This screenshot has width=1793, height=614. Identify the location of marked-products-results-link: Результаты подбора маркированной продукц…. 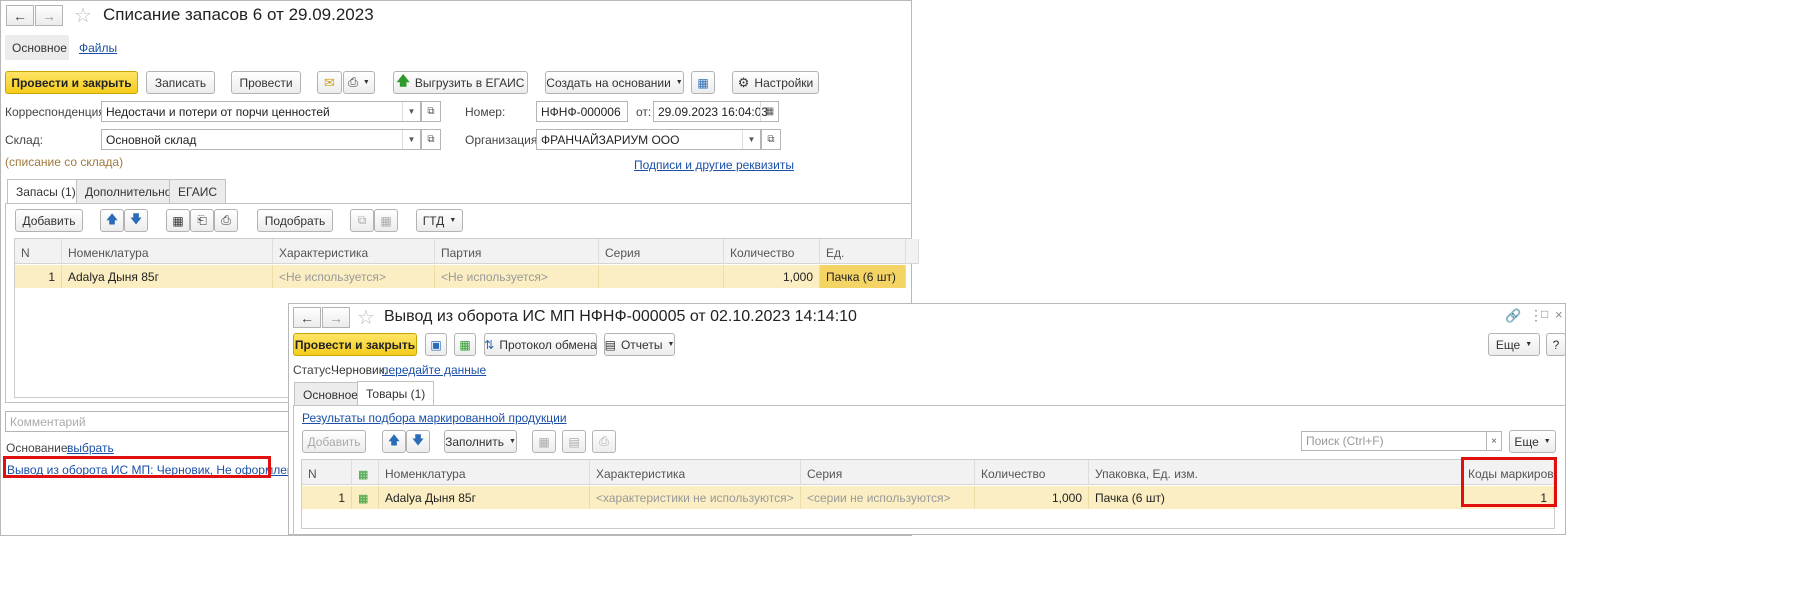
(434, 418).